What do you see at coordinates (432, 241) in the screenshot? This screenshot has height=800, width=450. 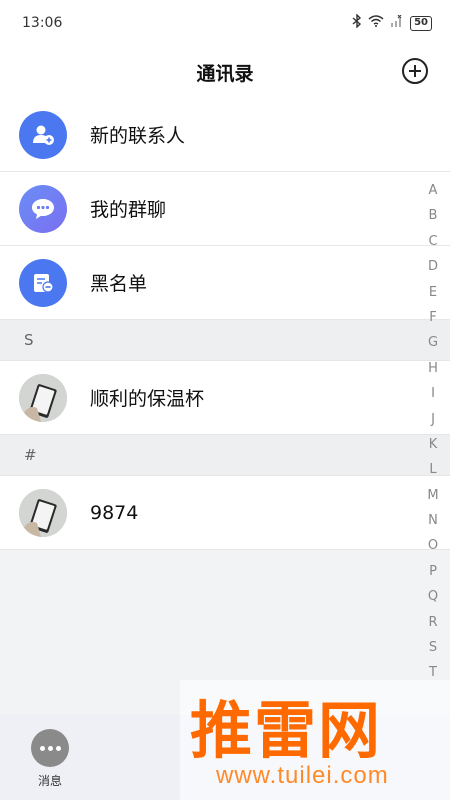 I see `index-letter-c: C` at bounding box center [432, 241].